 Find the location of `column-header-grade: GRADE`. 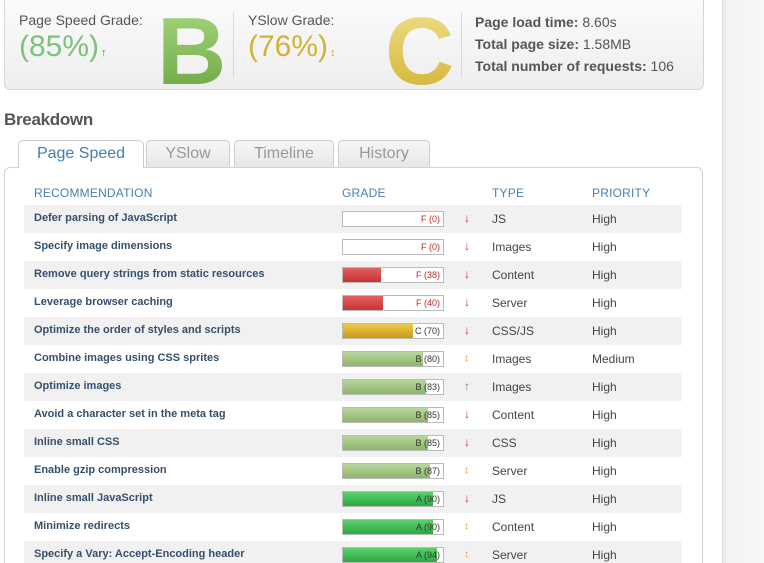

column-header-grade: GRADE is located at coordinates (364, 193).